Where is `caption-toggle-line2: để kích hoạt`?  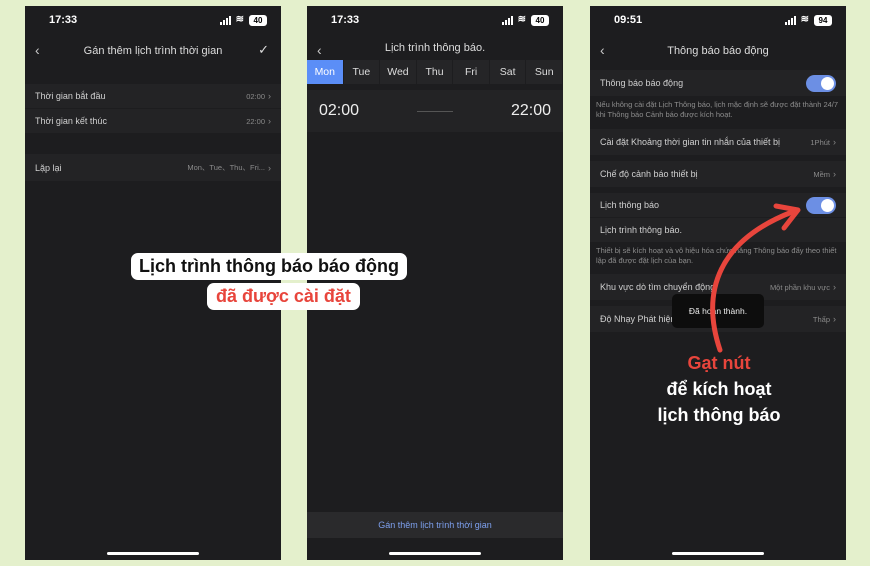
caption-toggle-line2: để kích hoạt is located at coordinates (719, 389).